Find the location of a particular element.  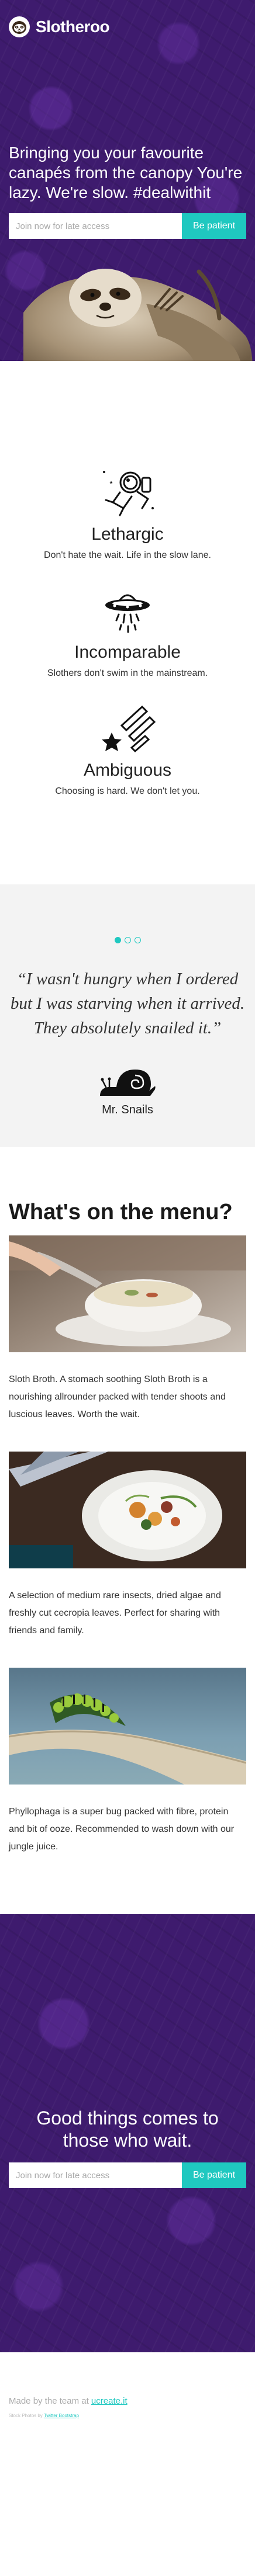

cta-email-input is located at coordinates (95, 2175).